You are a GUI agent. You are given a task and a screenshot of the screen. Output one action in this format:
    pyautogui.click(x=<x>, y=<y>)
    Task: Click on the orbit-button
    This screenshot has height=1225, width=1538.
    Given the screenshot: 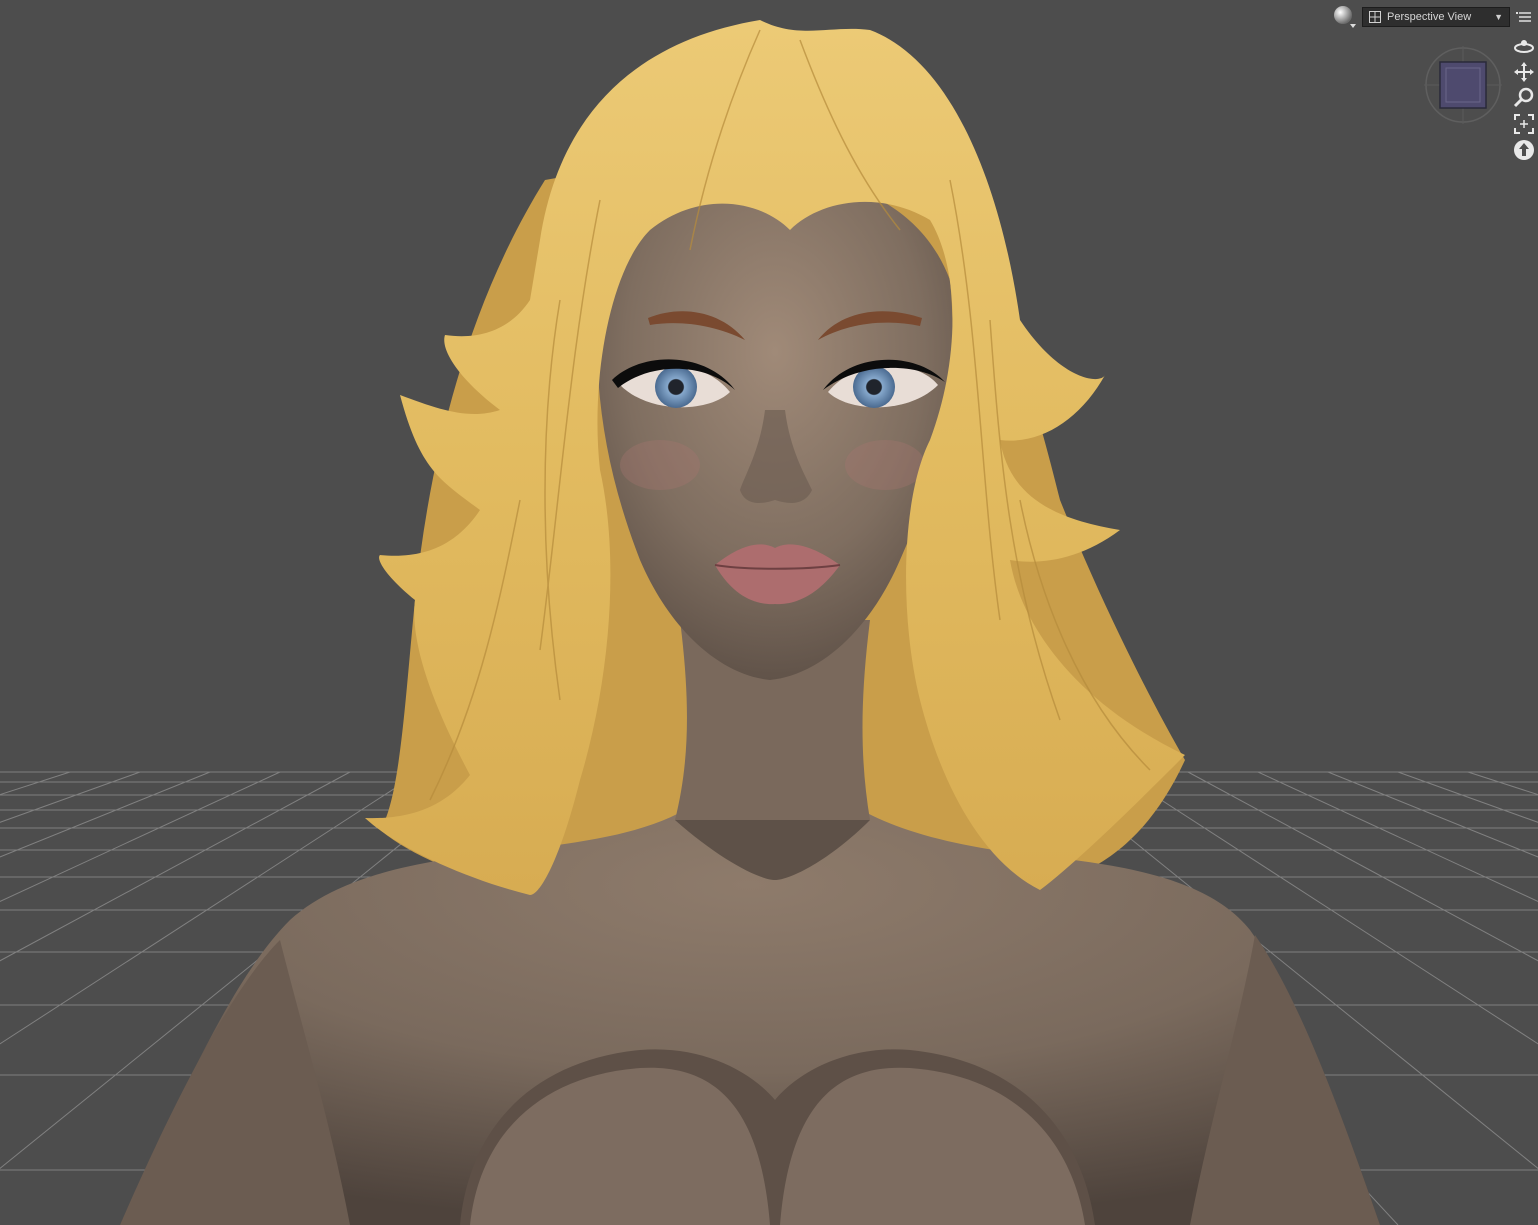 What is the action you would take?
    pyautogui.click(x=1524, y=46)
    